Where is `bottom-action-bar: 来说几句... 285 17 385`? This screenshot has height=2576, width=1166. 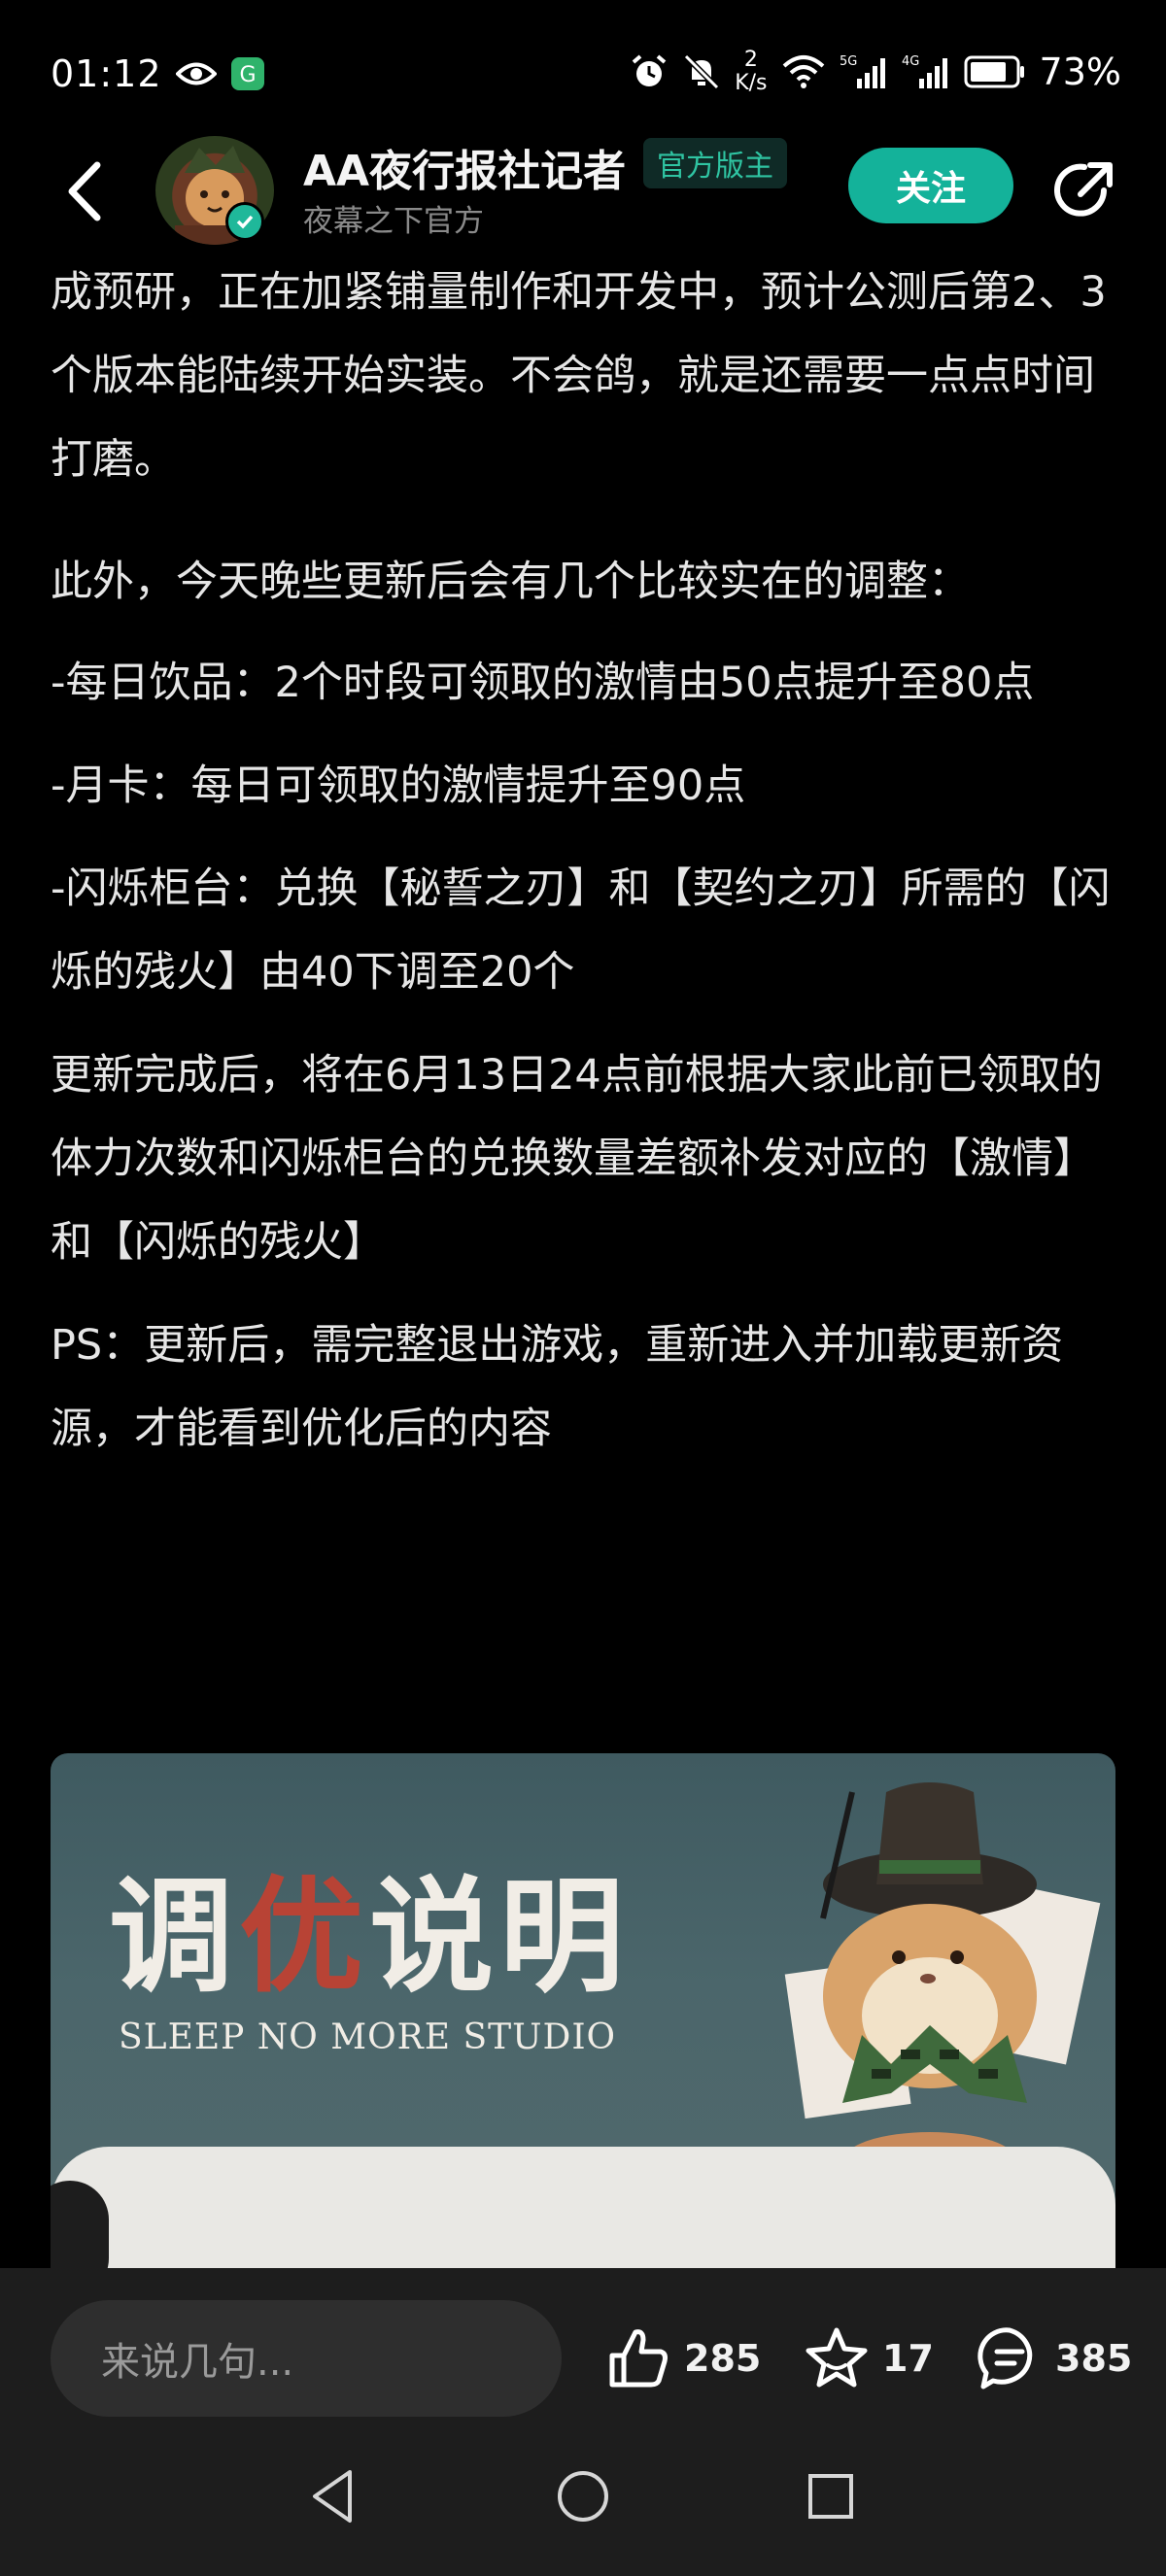 bottom-action-bar: 来说几句... 285 17 385 is located at coordinates (583, 2345).